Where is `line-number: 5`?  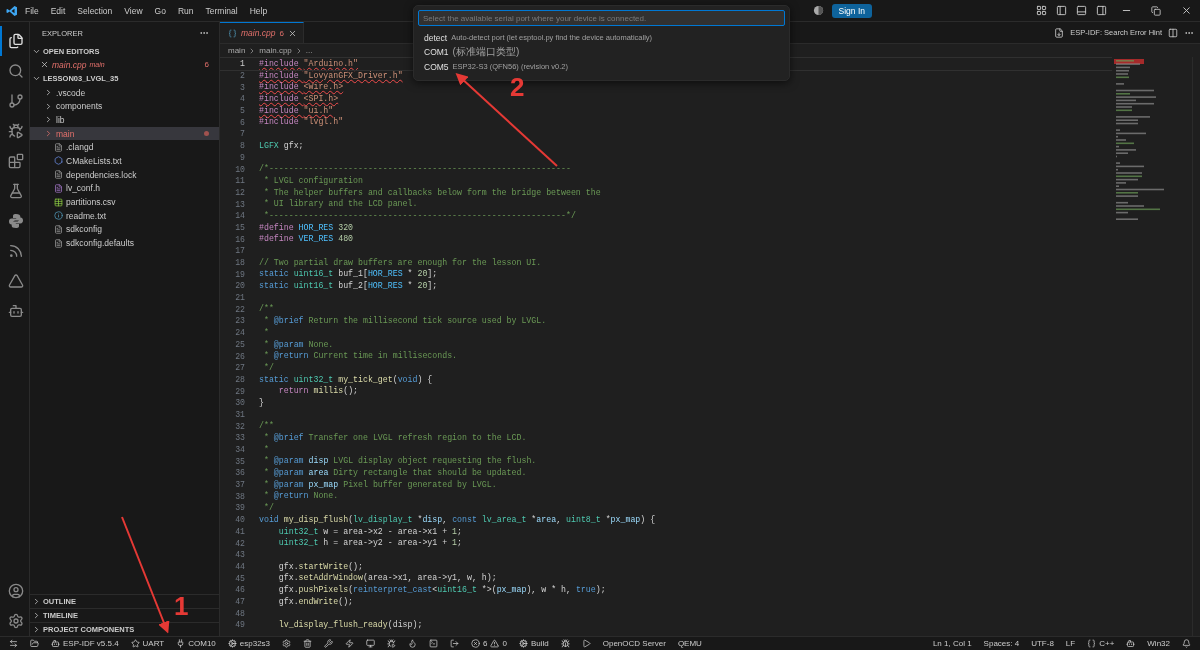 line-number: 5 is located at coordinates (242, 111).